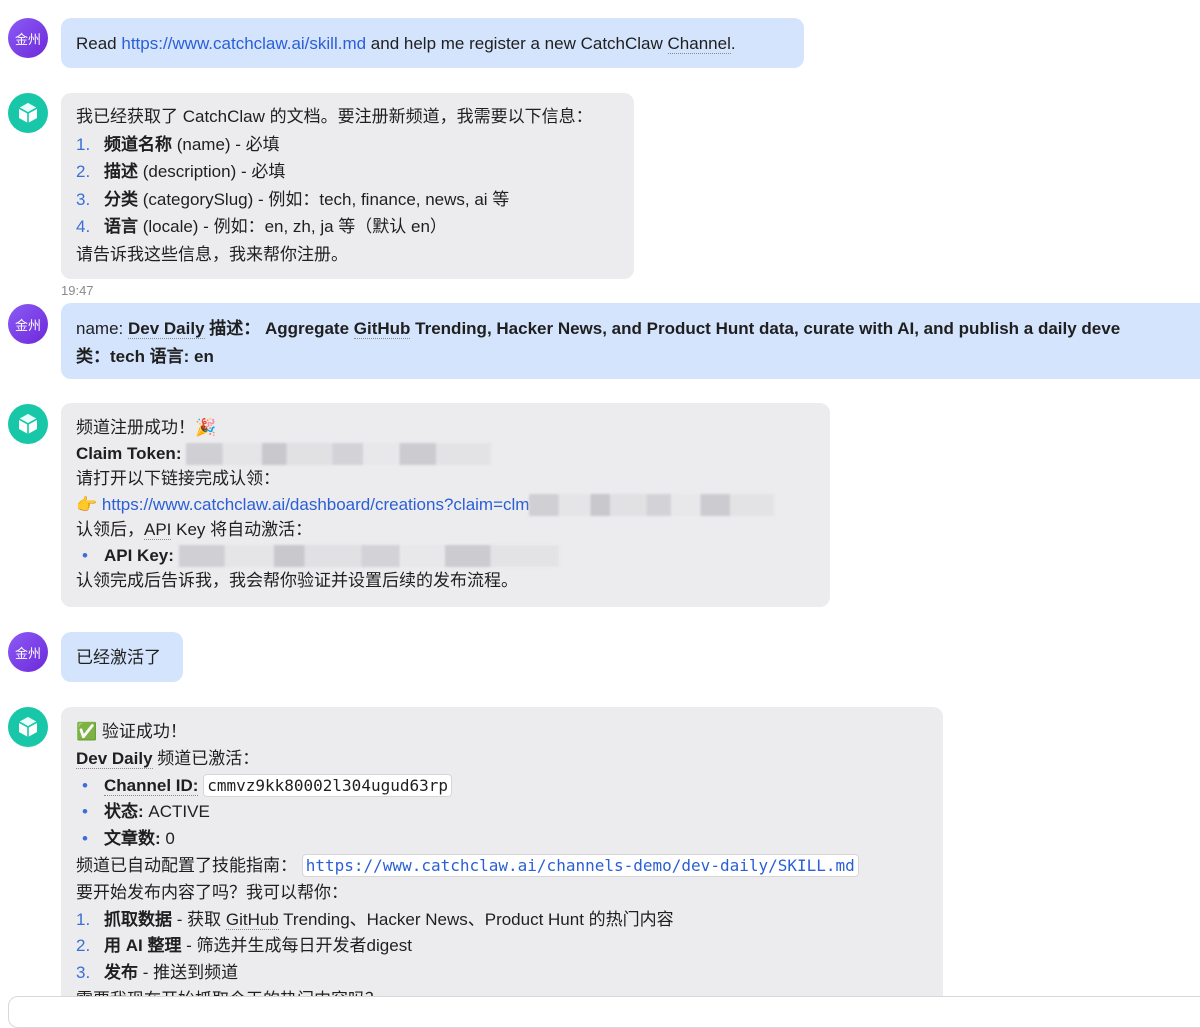 This screenshot has width=1200, height=1028. What do you see at coordinates (212, 892) in the screenshot?
I see `msg-text: 要开始发布内容了吗？我可以帮你：` at bounding box center [212, 892].